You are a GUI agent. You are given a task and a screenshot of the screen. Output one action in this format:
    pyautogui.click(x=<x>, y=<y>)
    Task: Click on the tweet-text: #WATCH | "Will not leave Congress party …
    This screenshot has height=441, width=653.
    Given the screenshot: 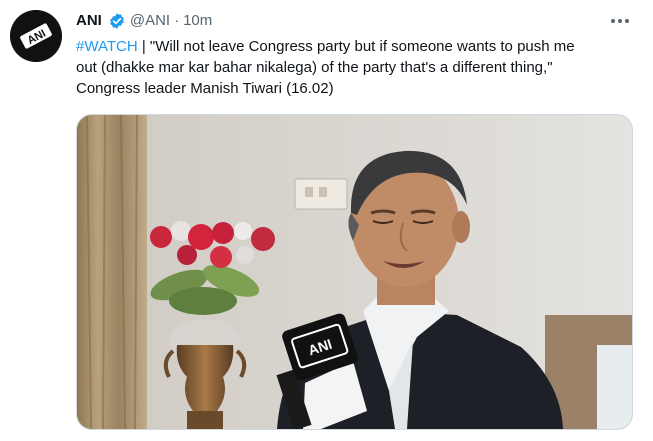 What is the action you would take?
    pyautogui.click(x=356, y=67)
    